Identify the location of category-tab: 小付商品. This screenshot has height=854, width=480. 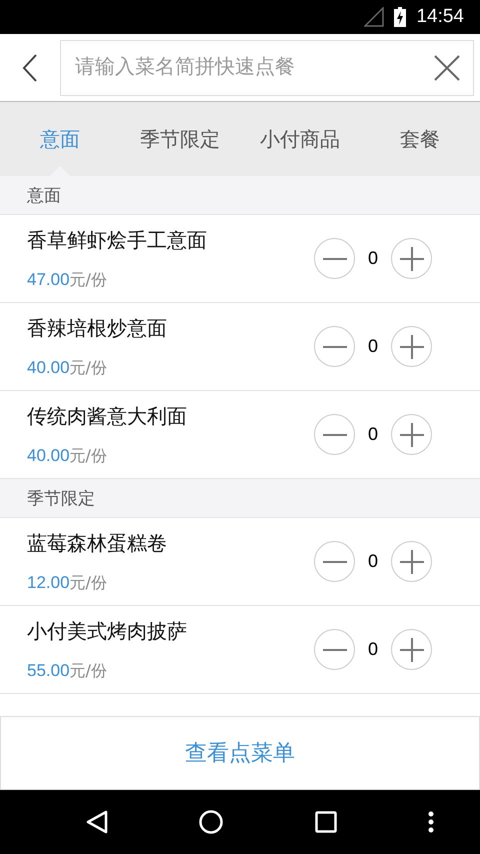
(300, 139).